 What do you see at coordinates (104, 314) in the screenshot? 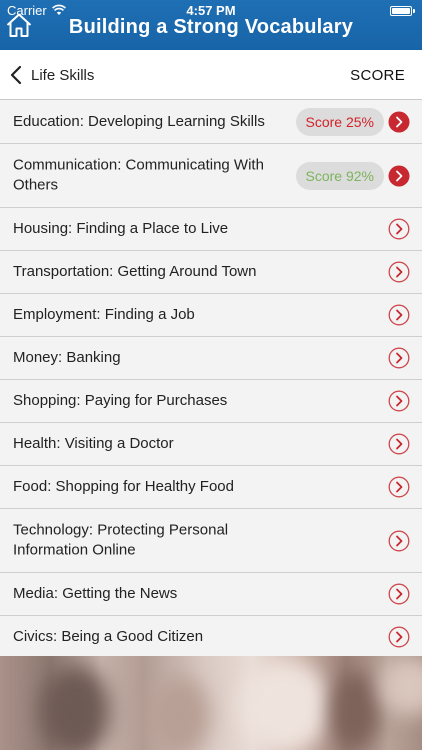
I see `lesson-title: Employment: Finding a Job` at bounding box center [104, 314].